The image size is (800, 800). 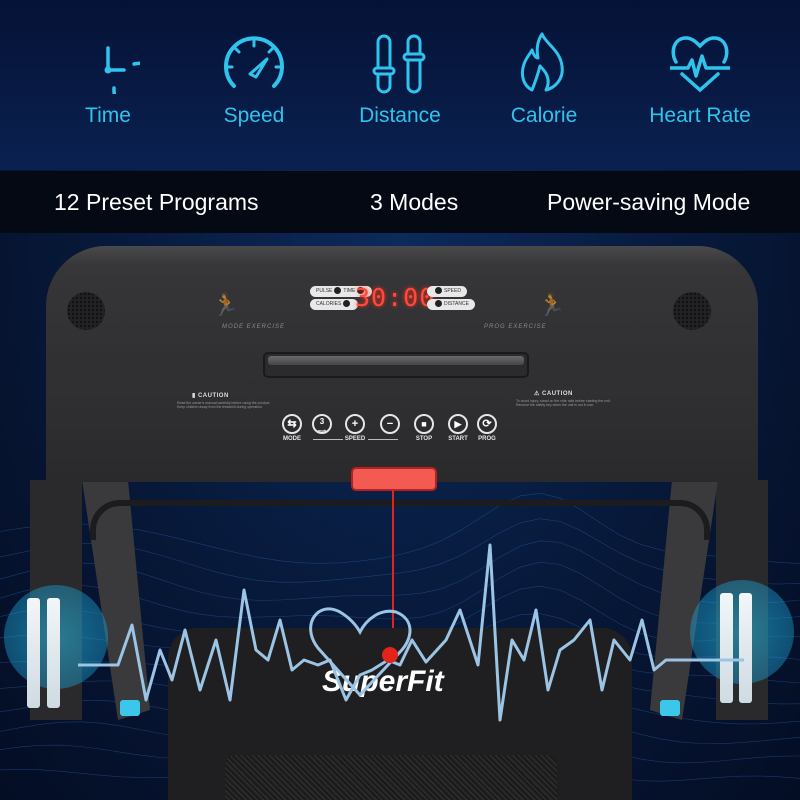 What do you see at coordinates (390, 655) in the screenshot?
I see `safety-clip` at bounding box center [390, 655].